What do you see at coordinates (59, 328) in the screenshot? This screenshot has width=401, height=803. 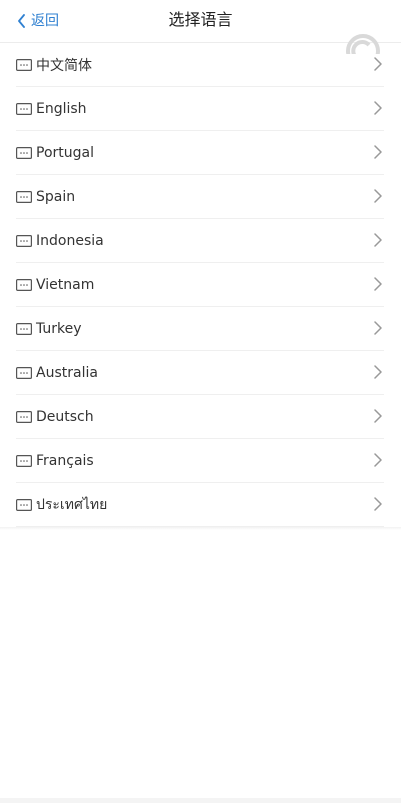 I see `language-label: Turkey` at bounding box center [59, 328].